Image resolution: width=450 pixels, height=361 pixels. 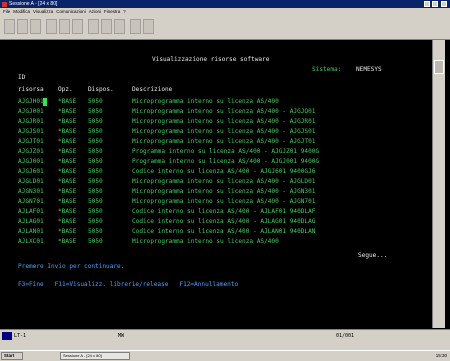 What do you see at coordinates (43, 11) in the screenshot?
I see `menu-visualizza: Visualizza` at bounding box center [43, 11].